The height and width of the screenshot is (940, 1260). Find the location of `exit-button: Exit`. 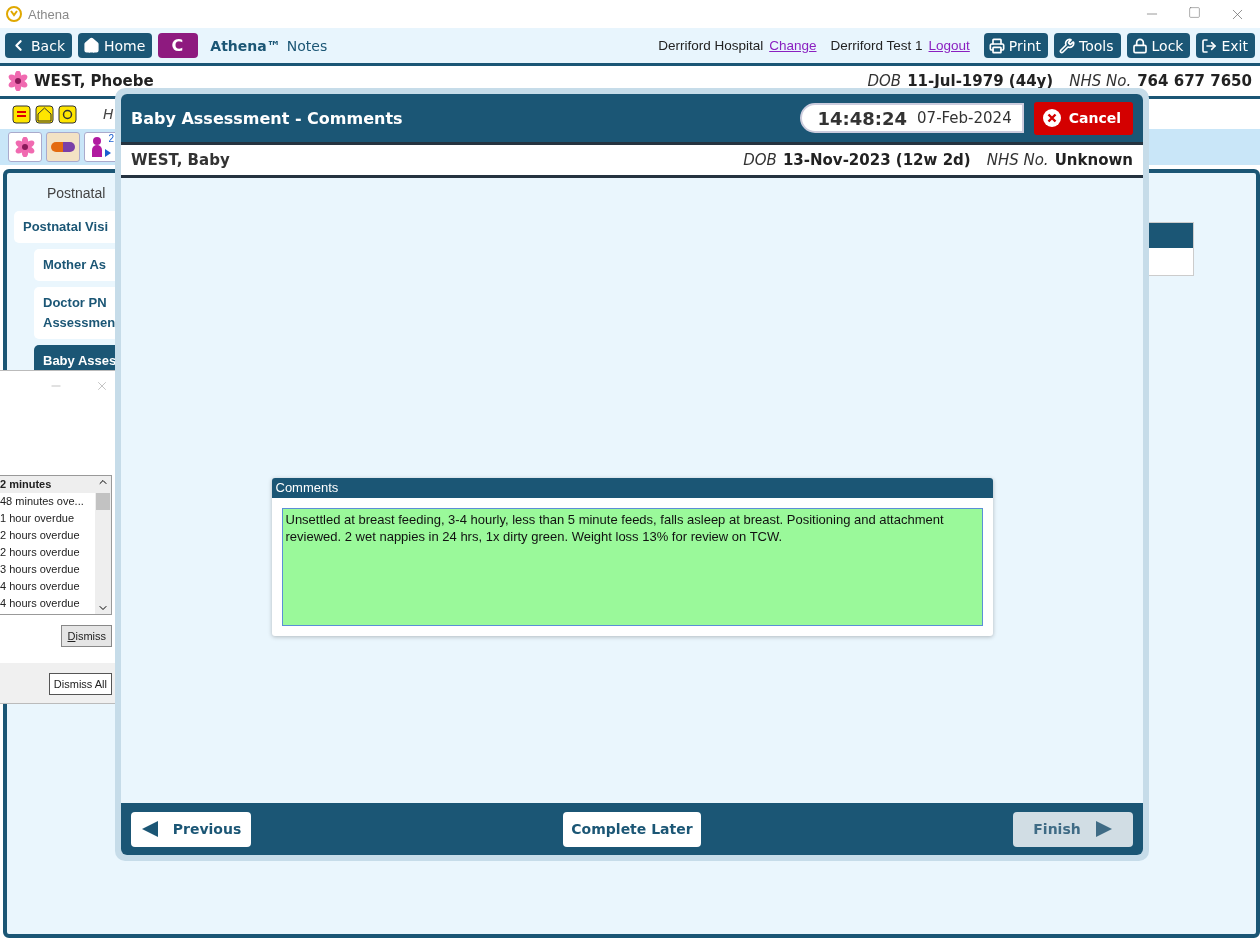

exit-button: Exit is located at coordinates (1225, 45).